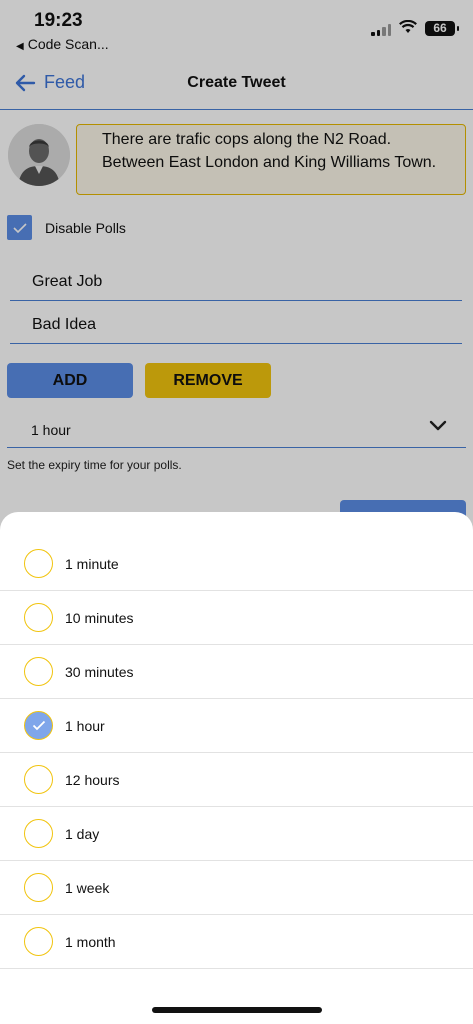 This screenshot has width=473, height=1024. Describe the element at coordinates (236, 942) in the screenshot. I see `sheet-option: 1 month` at that location.